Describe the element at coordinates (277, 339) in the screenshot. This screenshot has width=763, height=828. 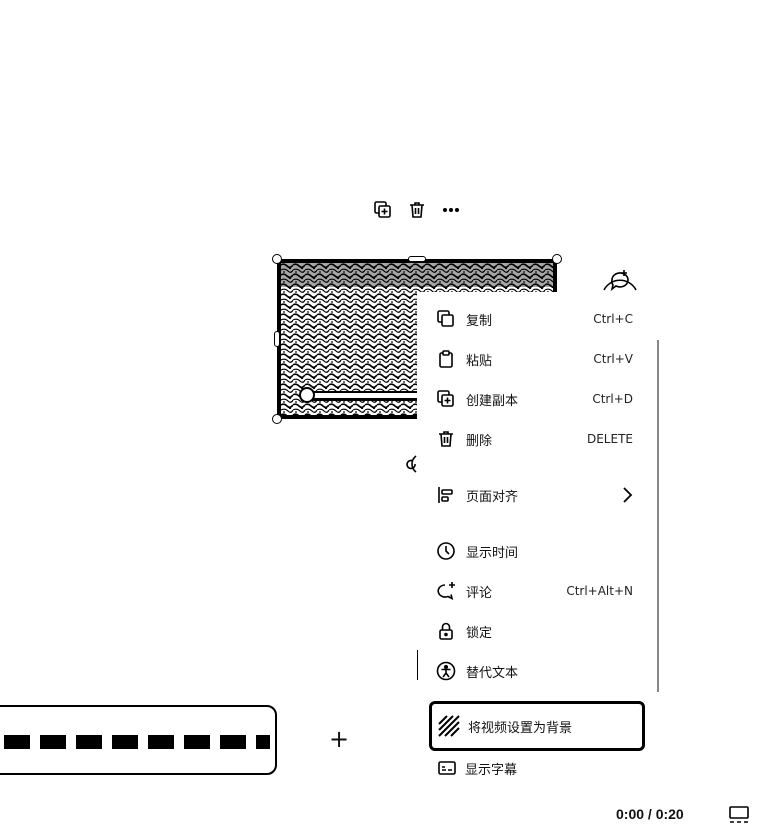
I see `resize-handle-left` at that location.